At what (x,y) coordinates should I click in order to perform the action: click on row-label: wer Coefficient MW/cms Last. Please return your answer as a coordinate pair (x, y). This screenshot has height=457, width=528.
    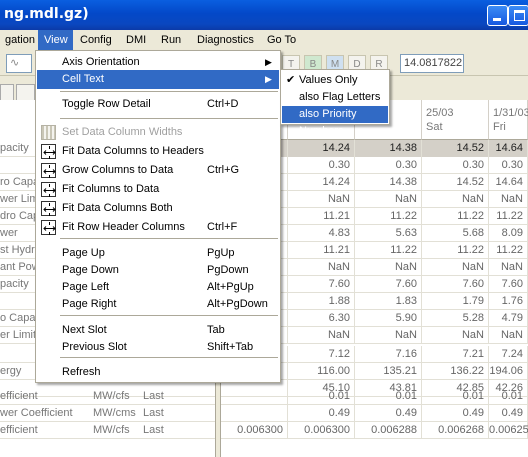
    Looking at the image, I should click on (107, 413).